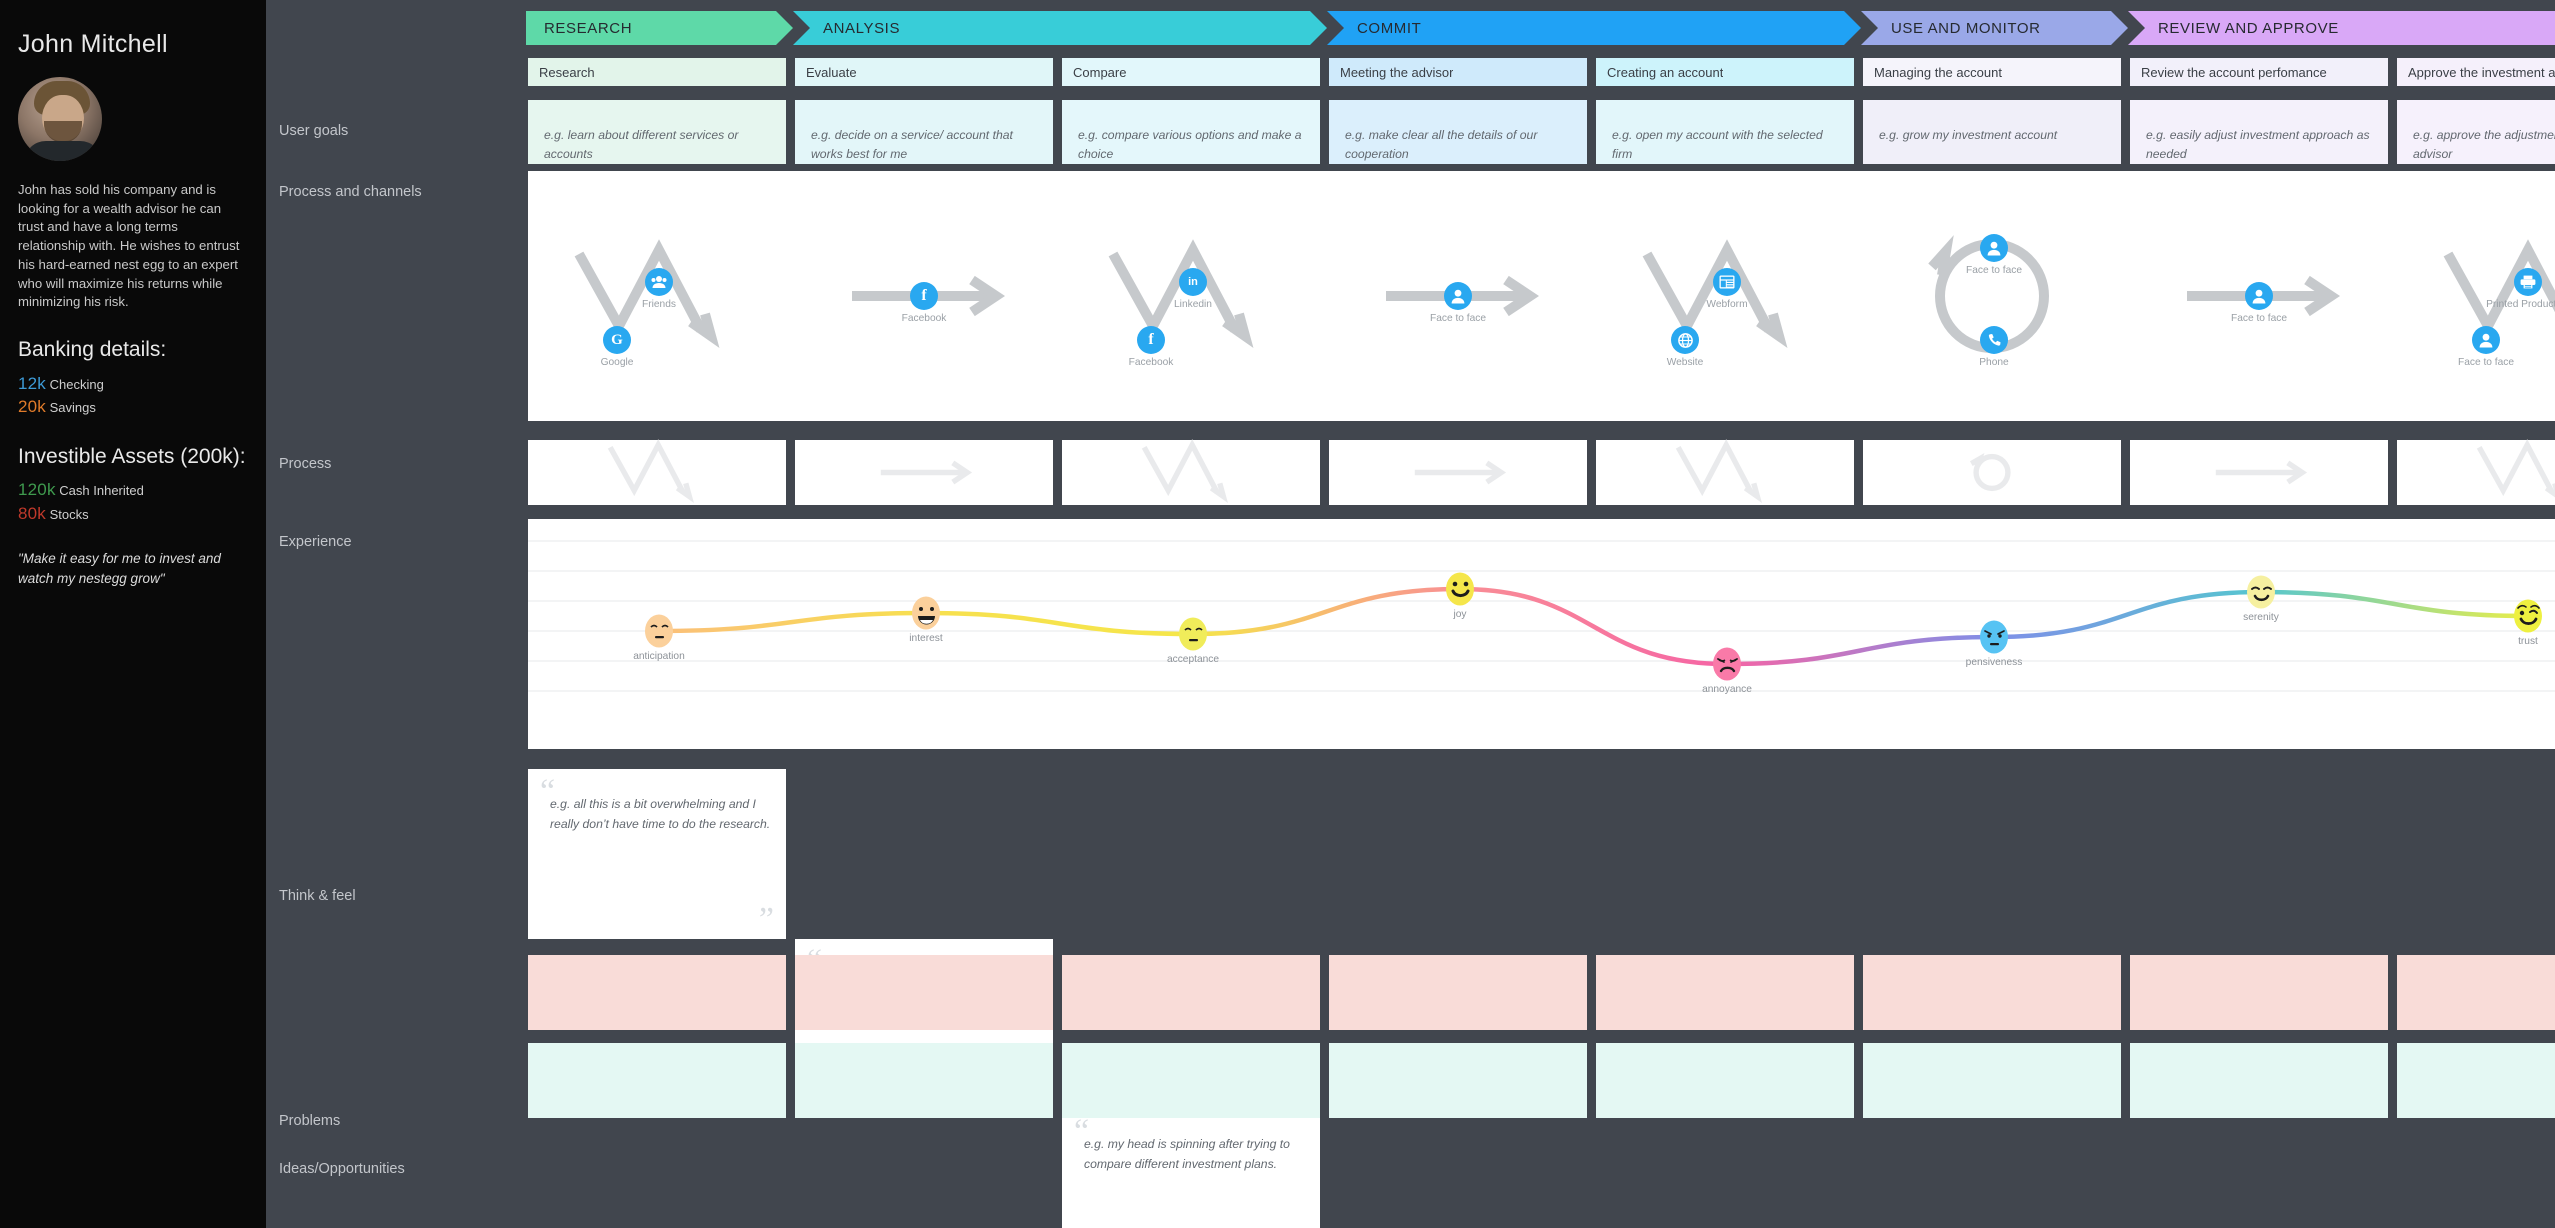  Describe the element at coordinates (2528, 641) in the screenshot. I see `emotion-label-7: trust` at that location.